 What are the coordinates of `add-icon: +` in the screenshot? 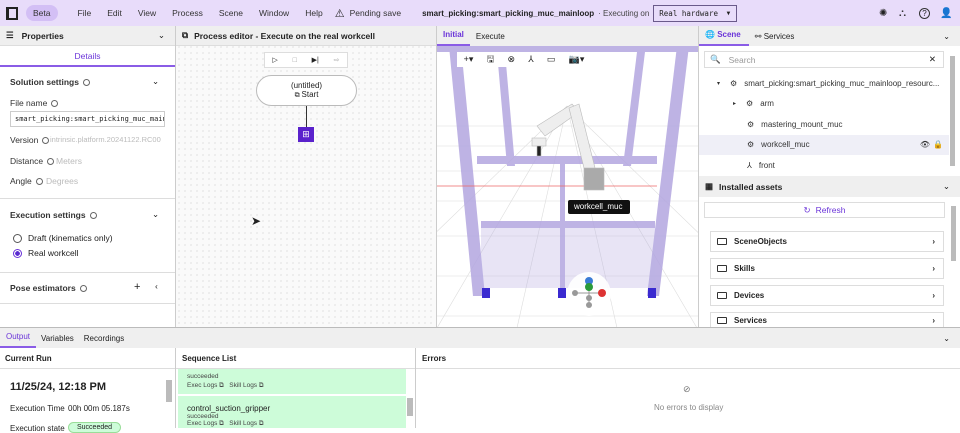 It's located at (137, 287).